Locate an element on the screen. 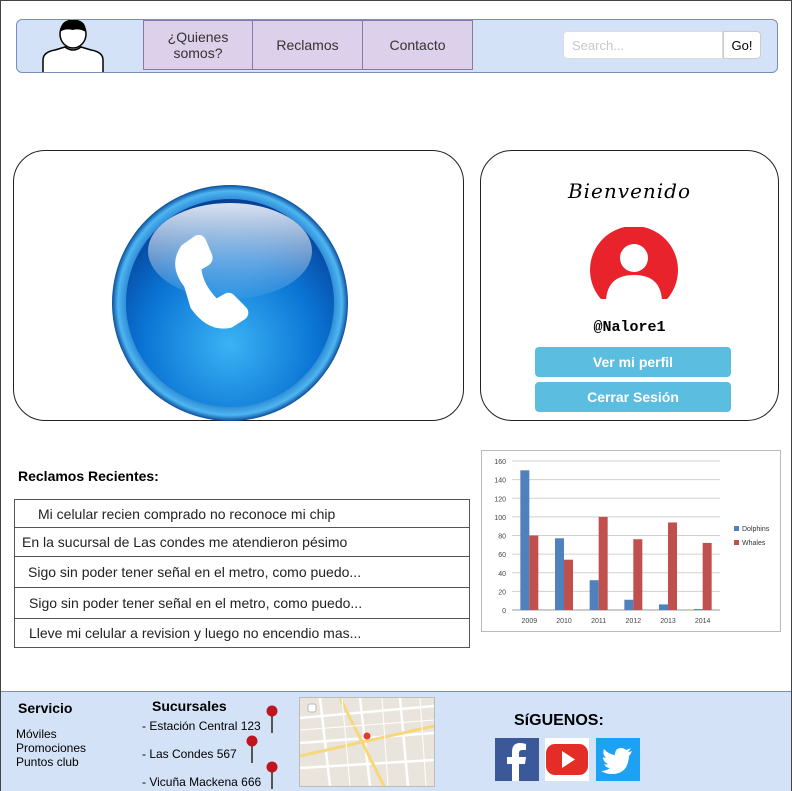 Image resolution: width=792 pixels, height=791 pixels. chart-y-tick-label: 20 is located at coordinates (502, 592).